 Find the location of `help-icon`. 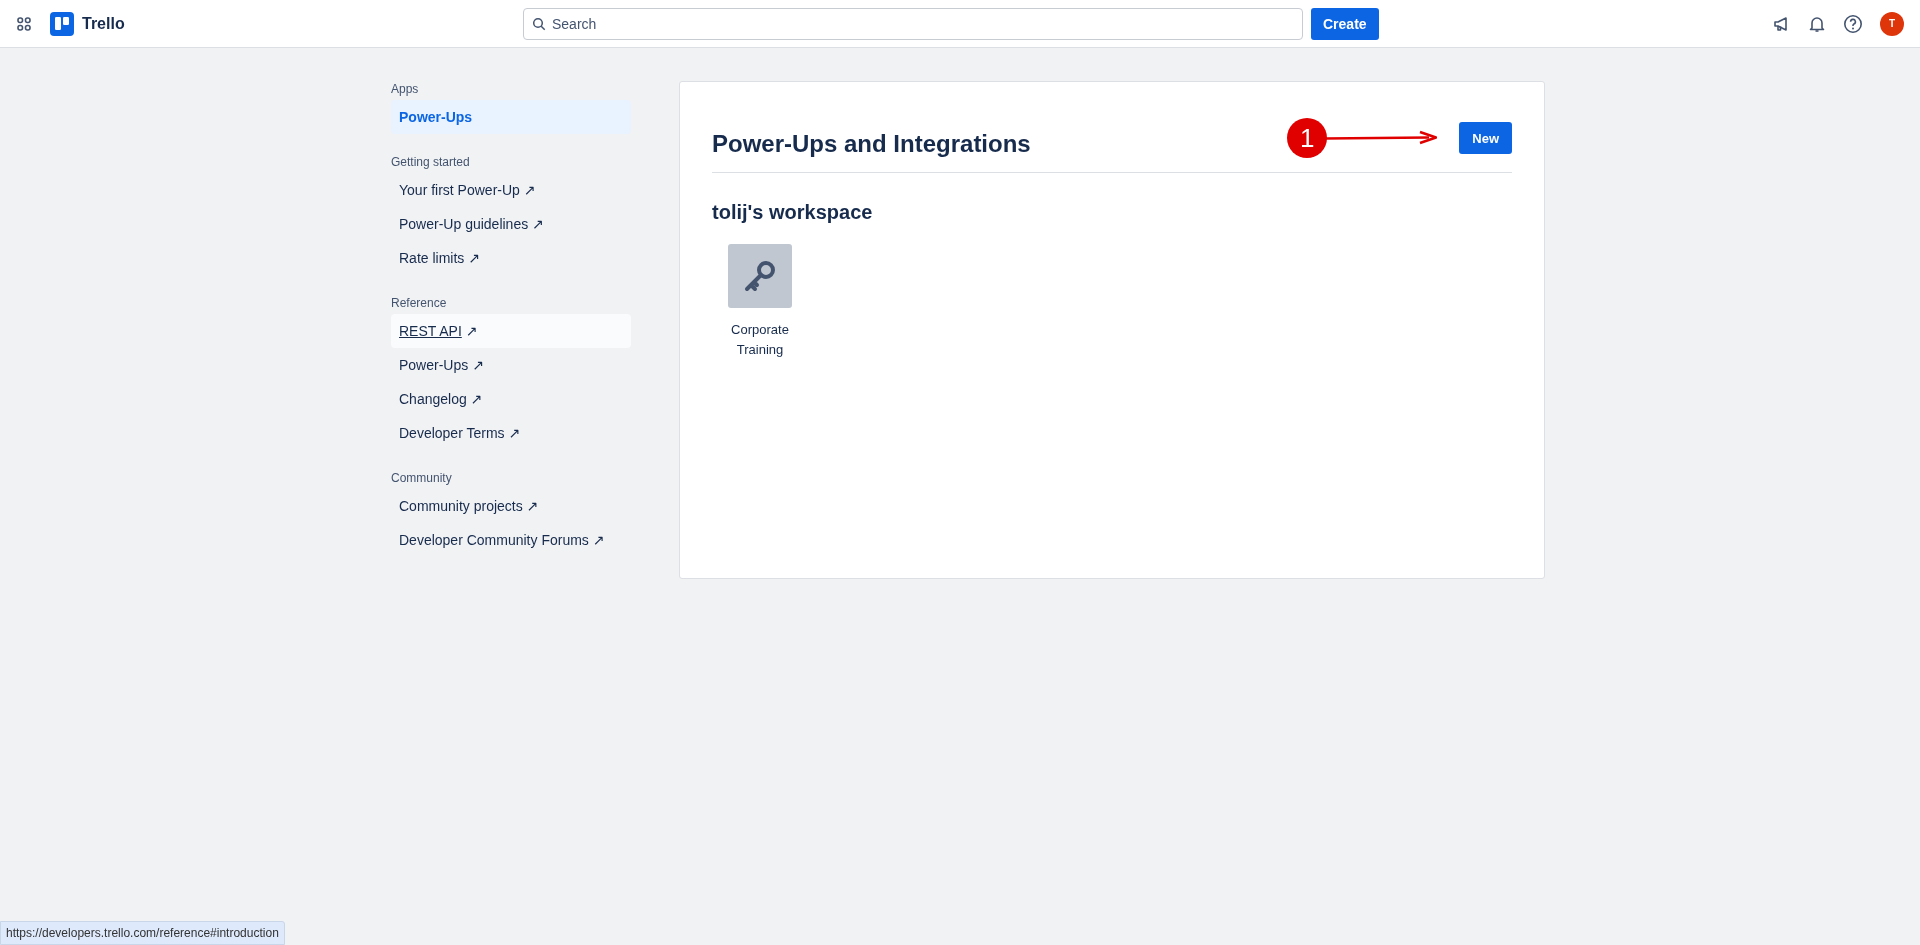

help-icon is located at coordinates (1853, 23).